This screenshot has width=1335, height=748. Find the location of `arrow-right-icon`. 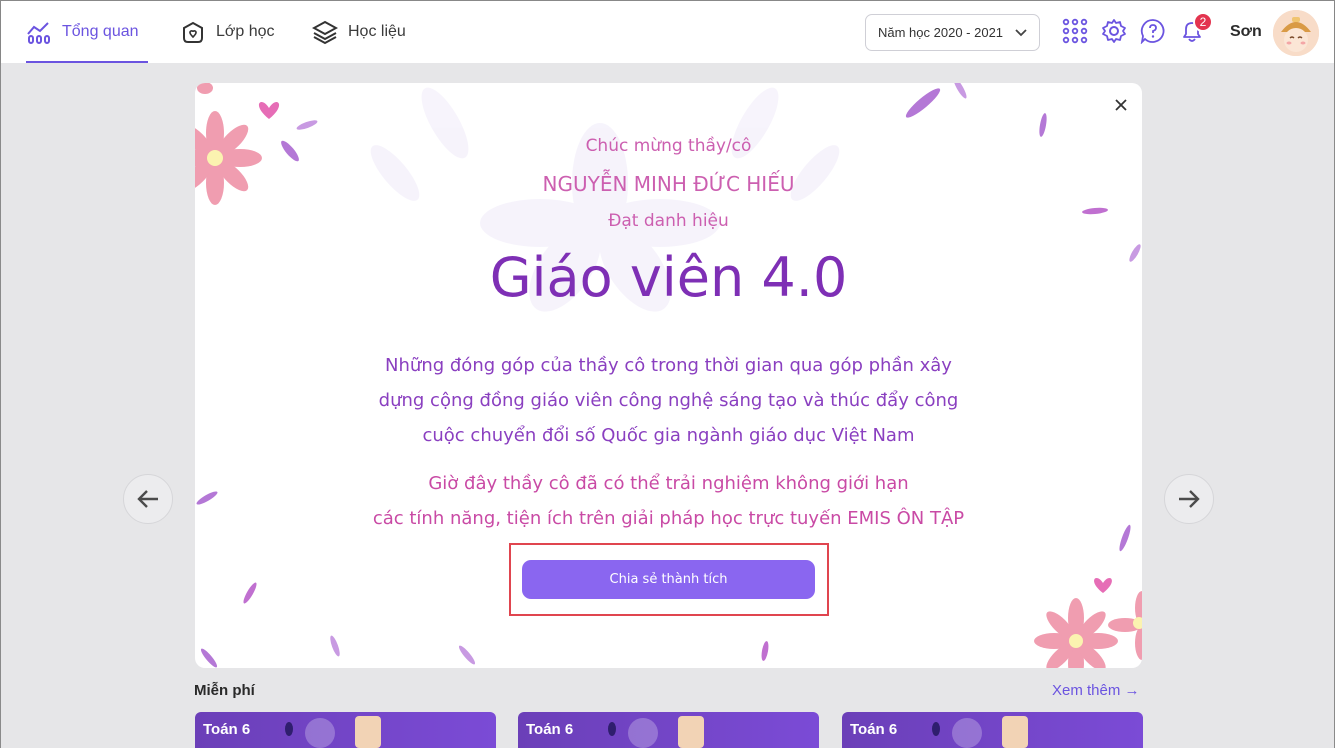

arrow-right-icon is located at coordinates (1189, 499).